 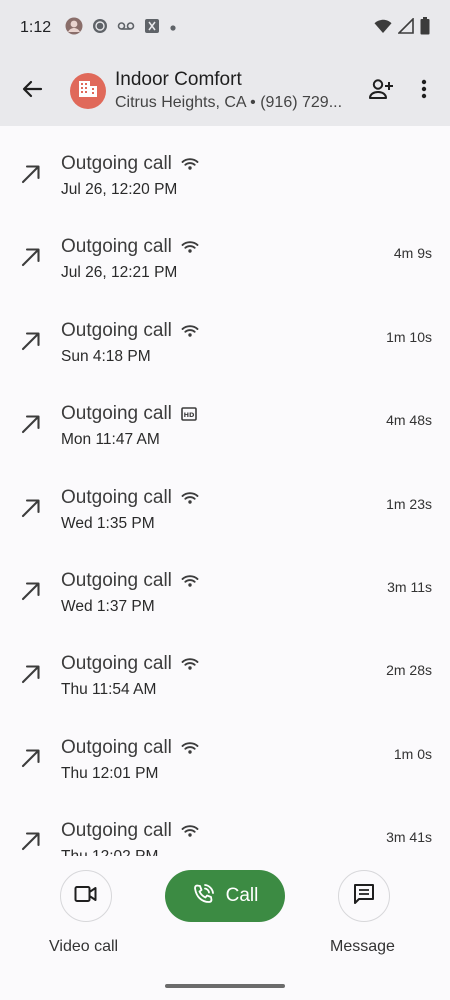 What do you see at coordinates (108, 523) in the screenshot?
I see `call-timestamp: Wed 1:35 PM` at bounding box center [108, 523].